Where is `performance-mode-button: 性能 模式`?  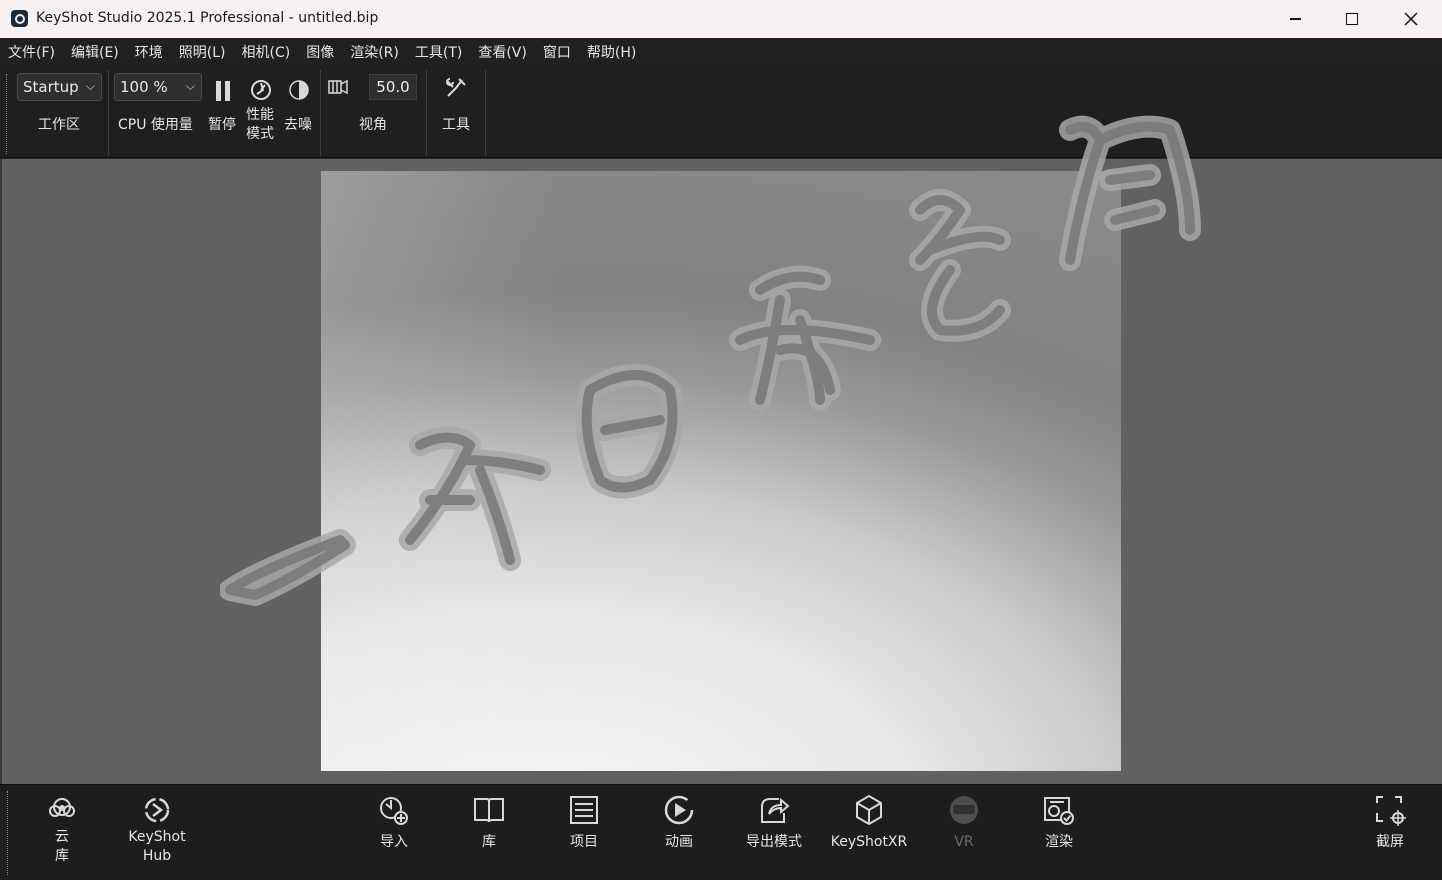 performance-mode-button: 性能 模式 is located at coordinates (261, 114).